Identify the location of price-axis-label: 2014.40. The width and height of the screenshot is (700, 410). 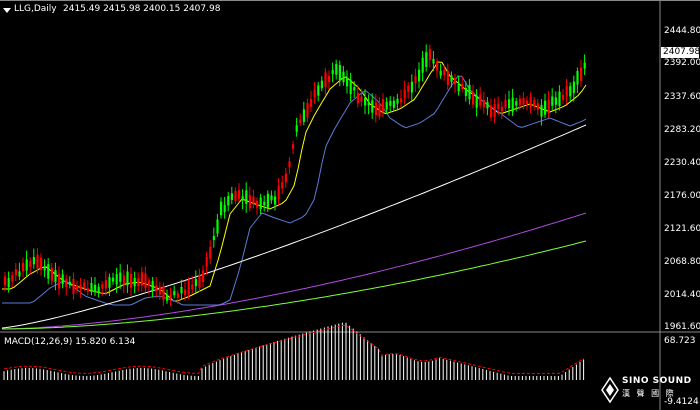
(682, 295).